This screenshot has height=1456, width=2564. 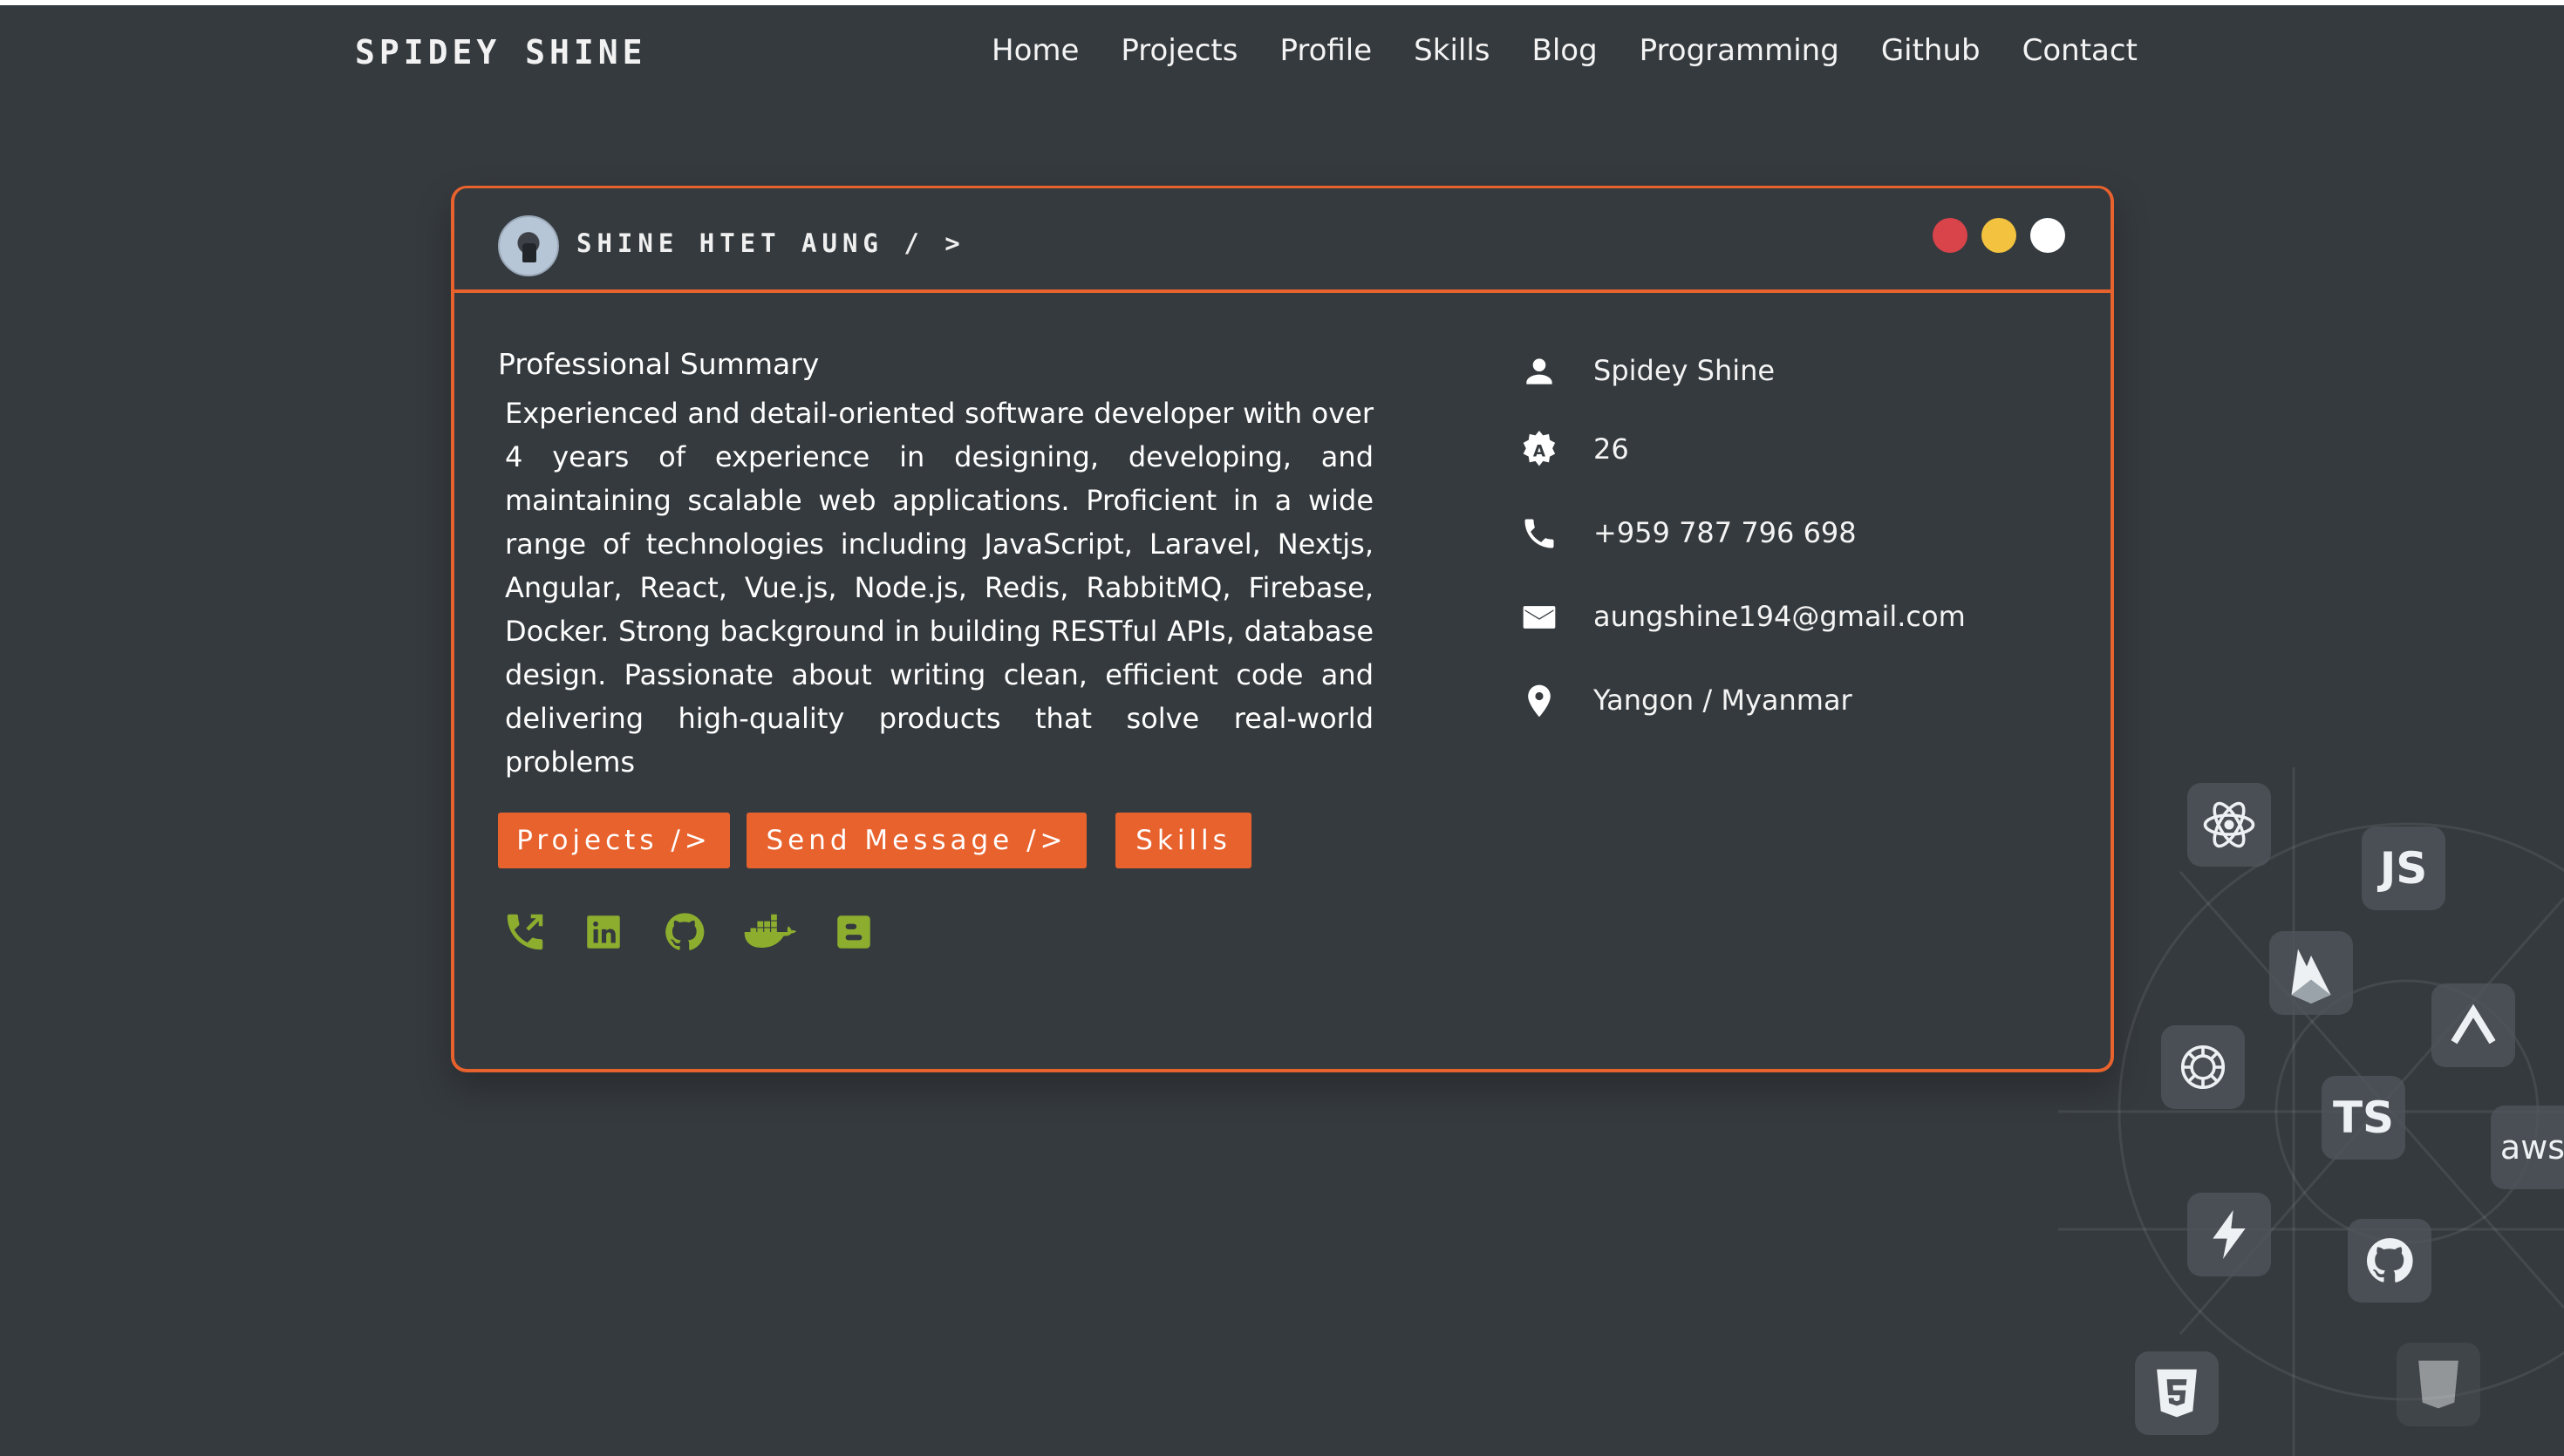 I want to click on nav-link-programming: Programming, so click(x=1739, y=50).